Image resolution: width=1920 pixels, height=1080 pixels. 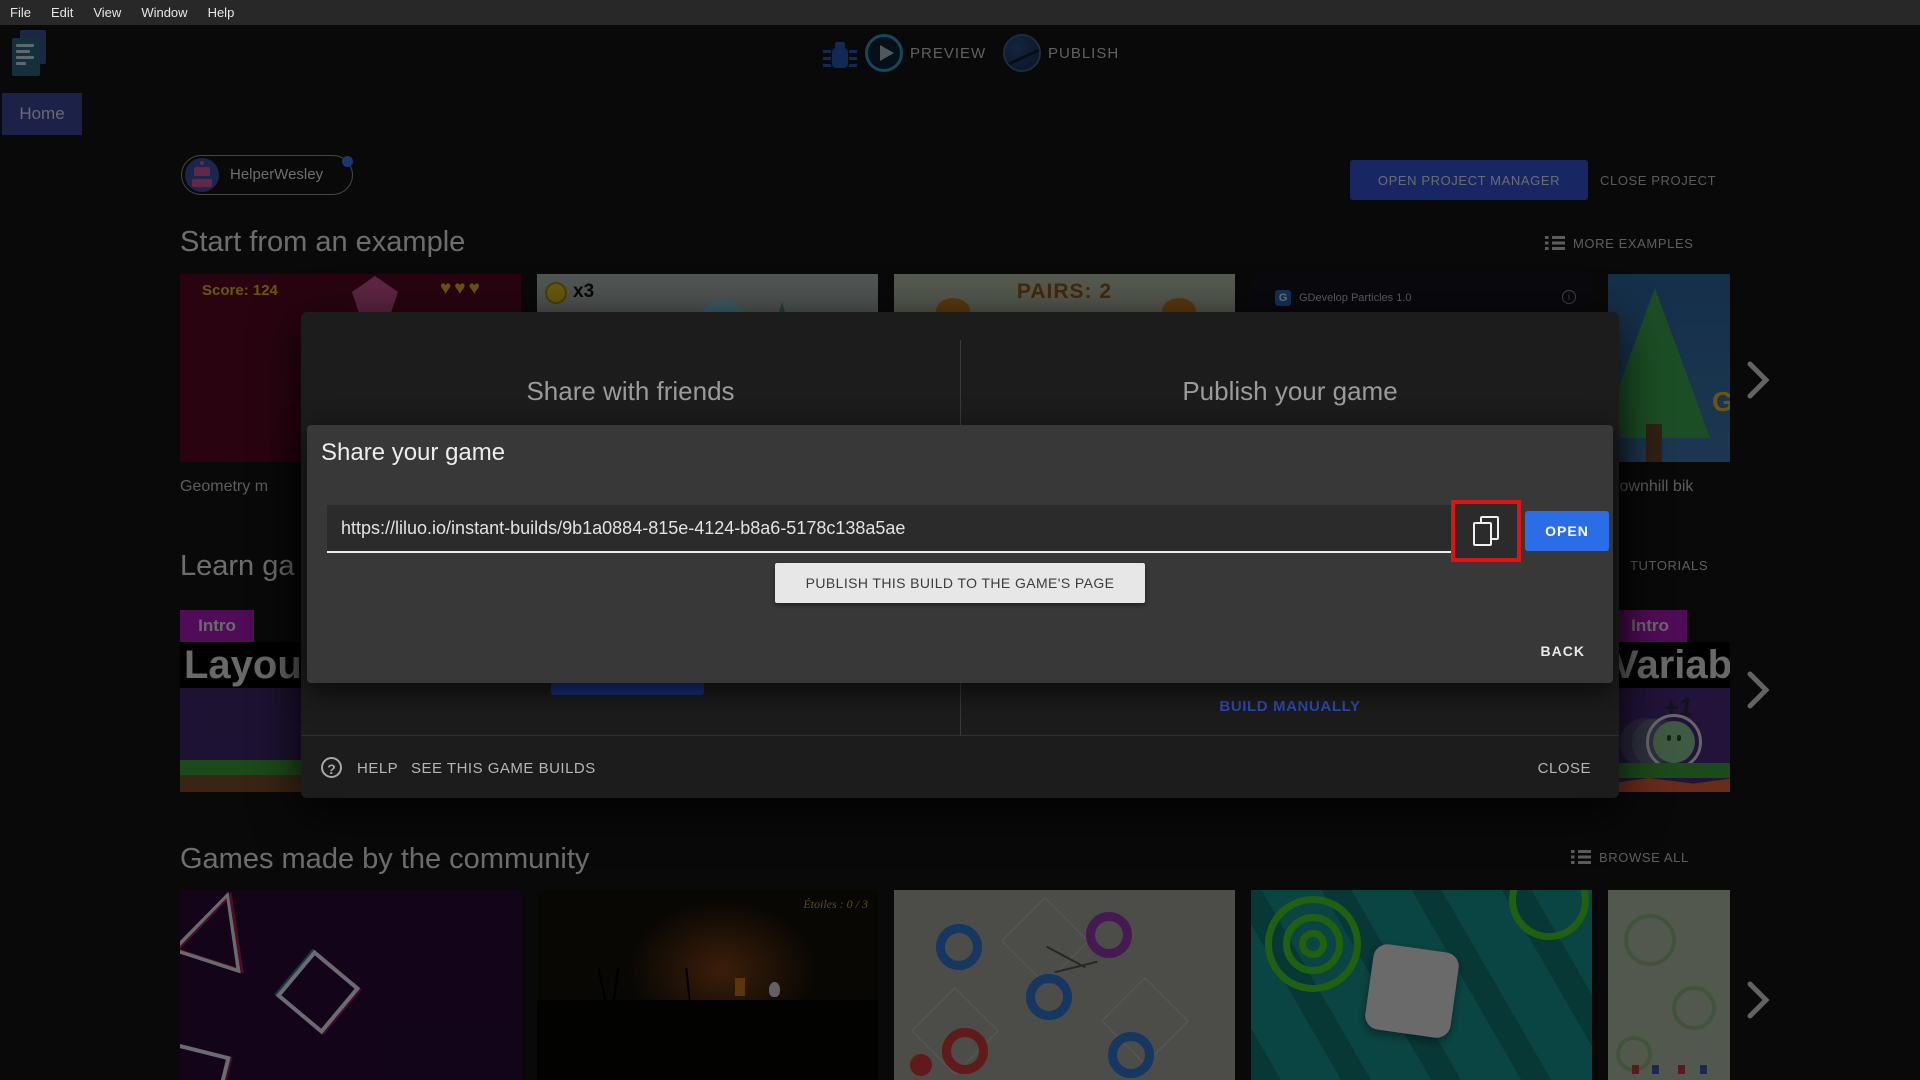 I want to click on menu-item-help: Help, so click(x=221, y=12).